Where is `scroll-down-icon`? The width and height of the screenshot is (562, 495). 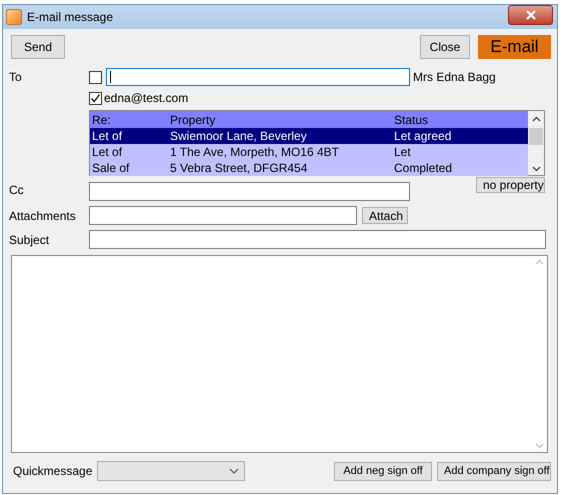 scroll-down-icon is located at coordinates (536, 169).